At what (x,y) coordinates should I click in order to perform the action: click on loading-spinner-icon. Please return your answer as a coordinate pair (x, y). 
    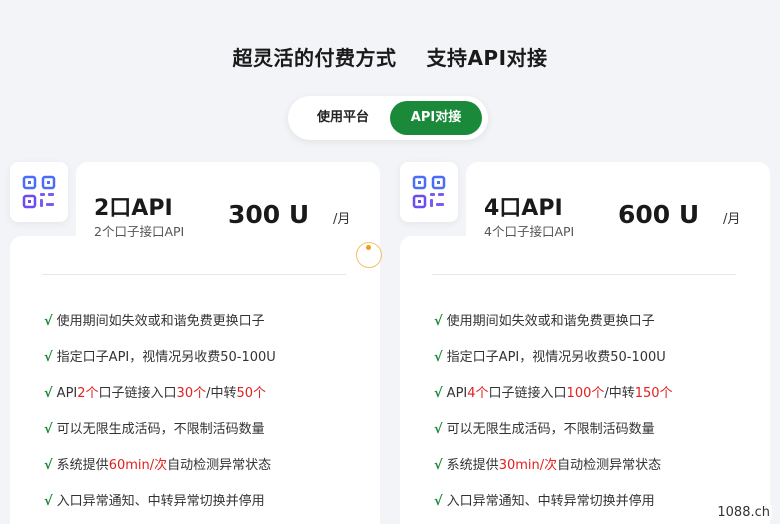
    Looking at the image, I should click on (369, 255).